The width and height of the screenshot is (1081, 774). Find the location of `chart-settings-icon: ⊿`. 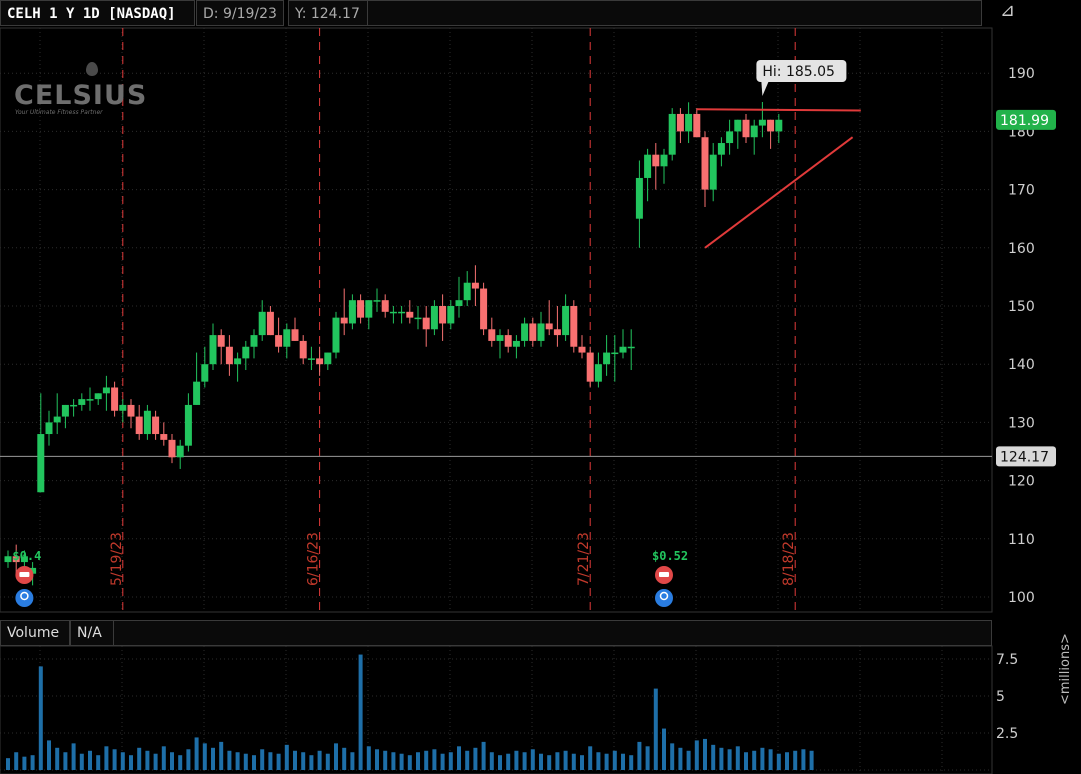

chart-settings-icon: ⊿ is located at coordinates (1013, 10).